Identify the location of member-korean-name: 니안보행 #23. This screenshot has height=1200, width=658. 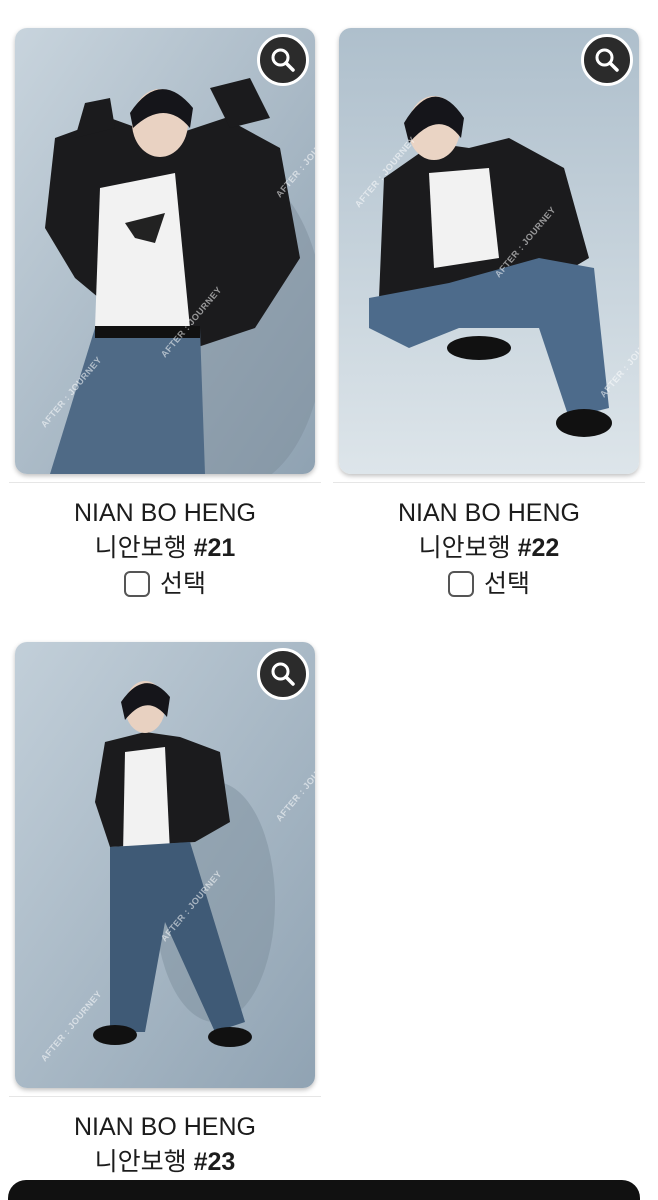
(165, 1162).